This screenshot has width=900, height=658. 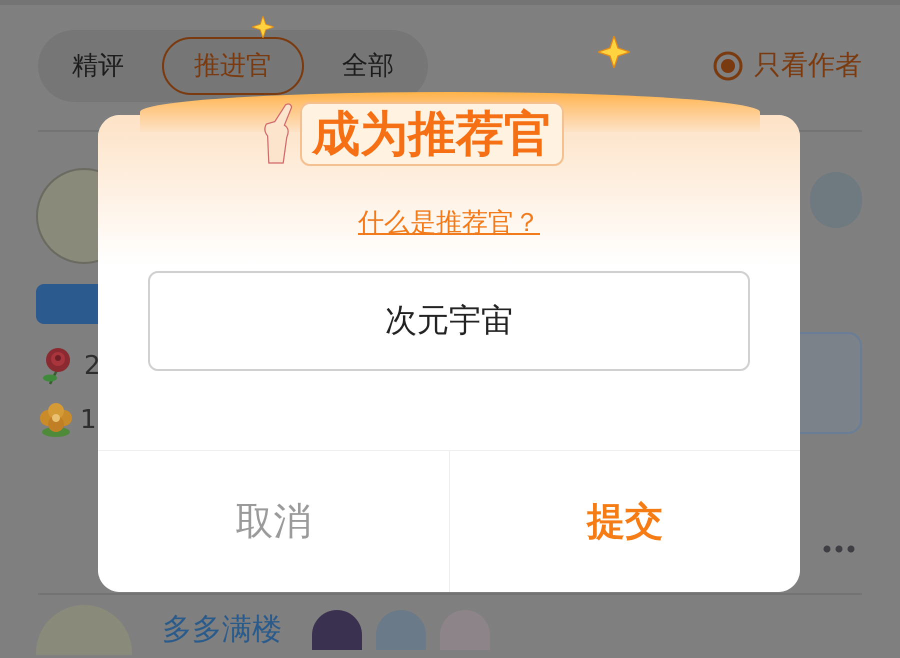 I want to click on input-field: 次元宇宙, so click(x=449, y=321).